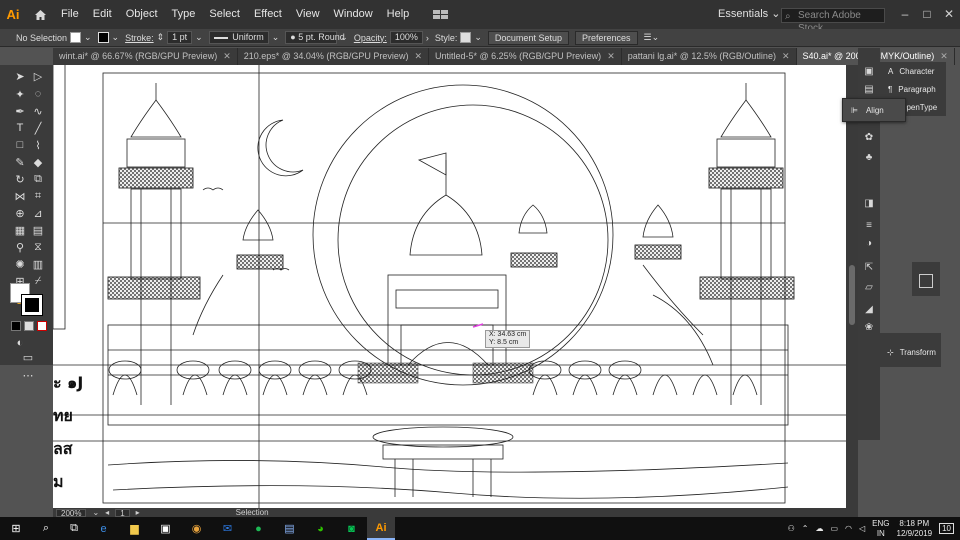 The height and width of the screenshot is (540, 960). I want to click on tab-pattani: pattani lg.ai* @ 12.5% (RGB/Outline) ✕, so click(709, 56).